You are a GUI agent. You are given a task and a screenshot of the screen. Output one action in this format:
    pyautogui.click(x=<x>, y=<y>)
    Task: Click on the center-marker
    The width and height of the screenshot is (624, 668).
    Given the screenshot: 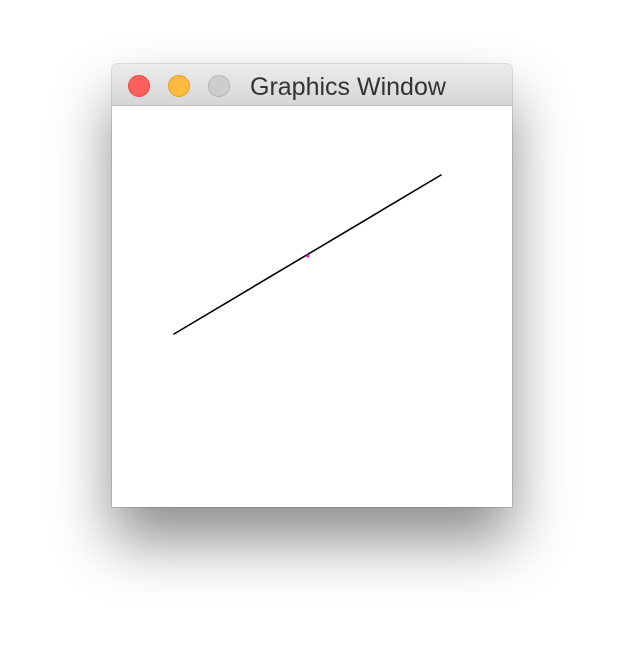 What is the action you would take?
    pyautogui.click(x=308, y=256)
    